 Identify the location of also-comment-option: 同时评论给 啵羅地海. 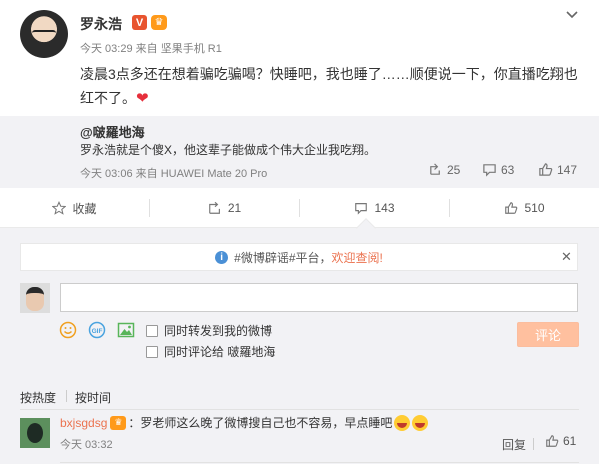
(210, 351).